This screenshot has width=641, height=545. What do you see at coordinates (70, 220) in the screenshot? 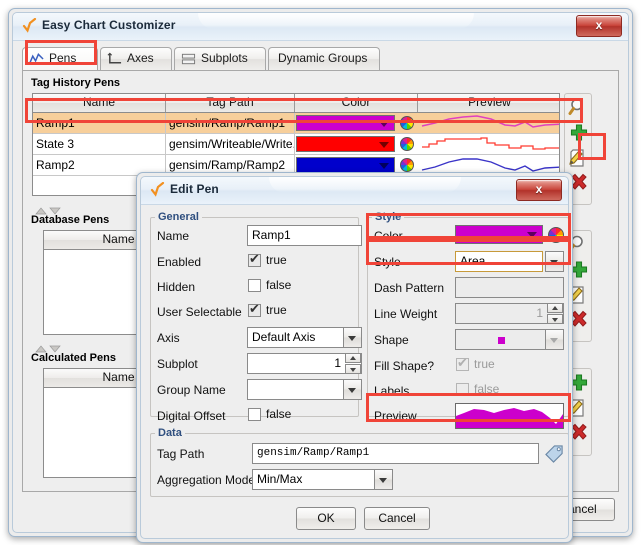
I see `database-pens-title: Database Pens` at bounding box center [70, 220].